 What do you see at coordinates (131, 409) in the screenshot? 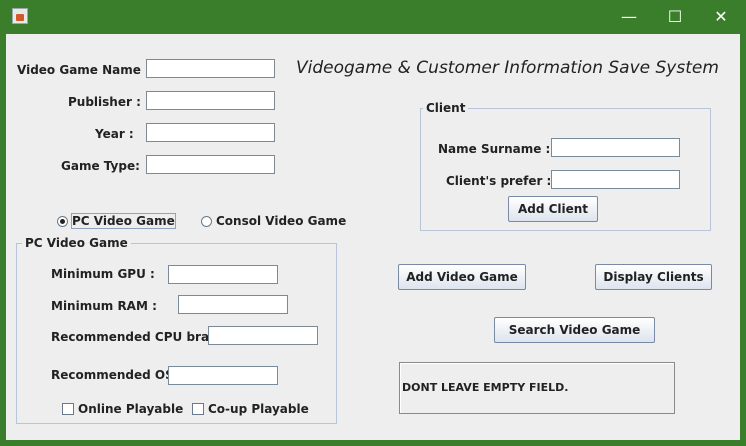
I see `online-playable-label: Online Playable` at bounding box center [131, 409].